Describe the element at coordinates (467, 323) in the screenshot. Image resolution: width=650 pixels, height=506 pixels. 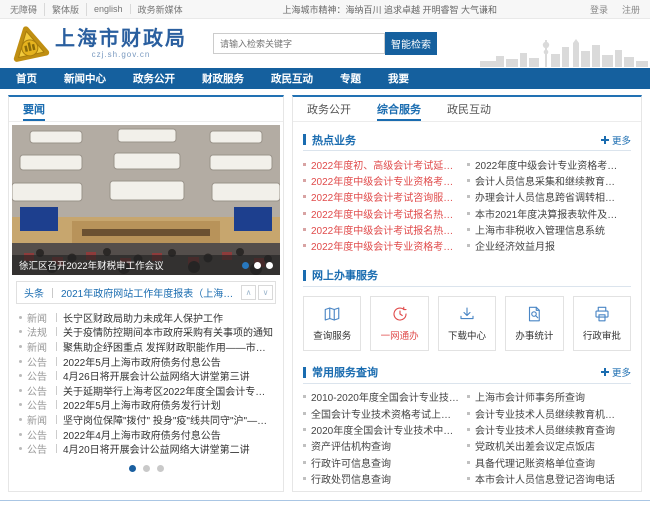
I see `service-download-center: 下载中心` at that location.